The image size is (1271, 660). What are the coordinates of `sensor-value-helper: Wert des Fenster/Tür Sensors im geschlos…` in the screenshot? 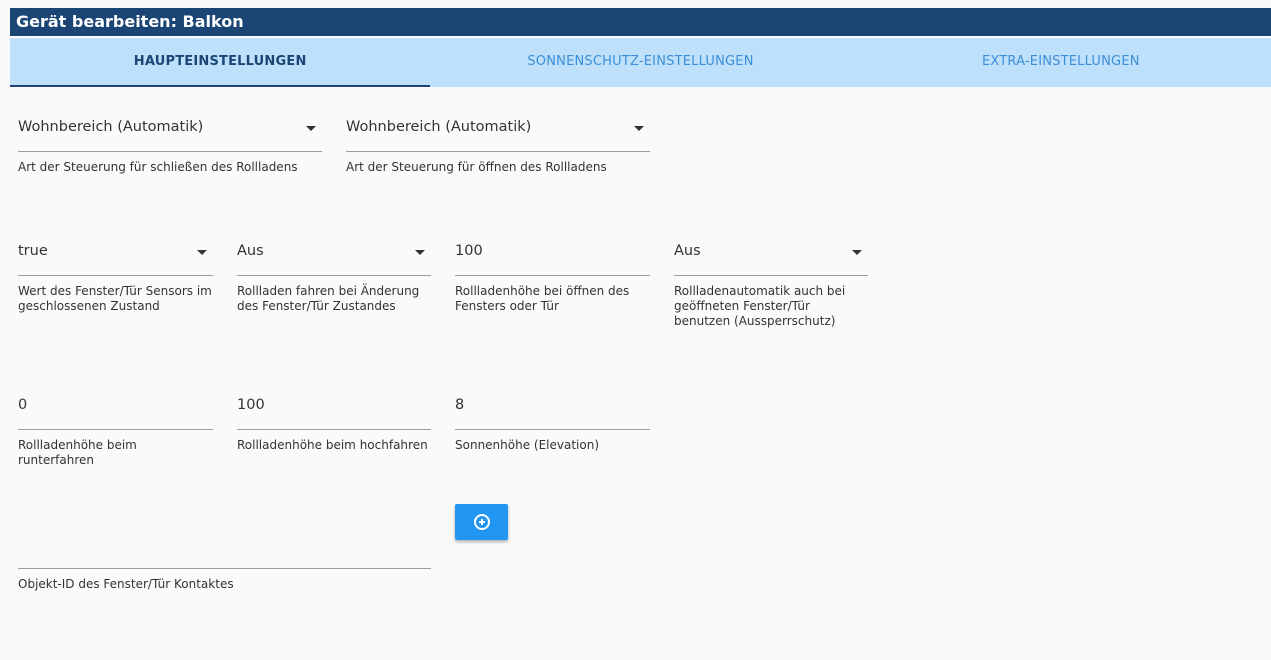 It's located at (115, 298).